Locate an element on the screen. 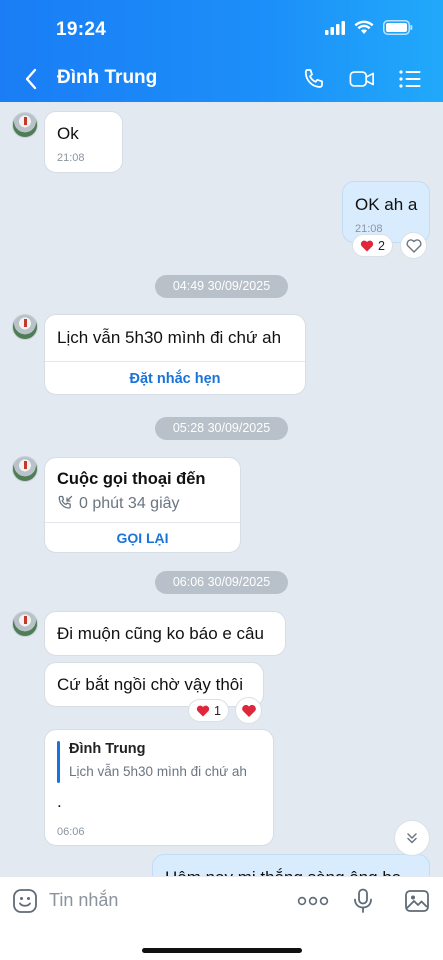  video-camera-icon is located at coordinates (361, 79).